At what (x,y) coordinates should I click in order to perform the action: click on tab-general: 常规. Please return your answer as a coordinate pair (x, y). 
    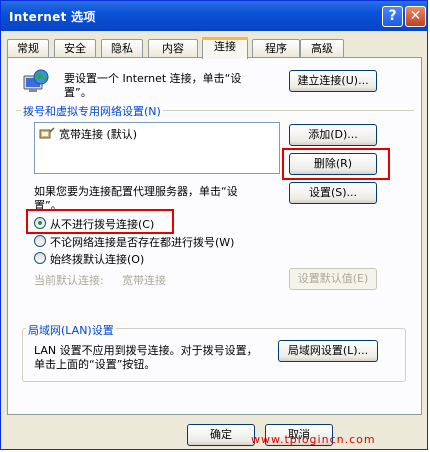
    Looking at the image, I should click on (28, 48).